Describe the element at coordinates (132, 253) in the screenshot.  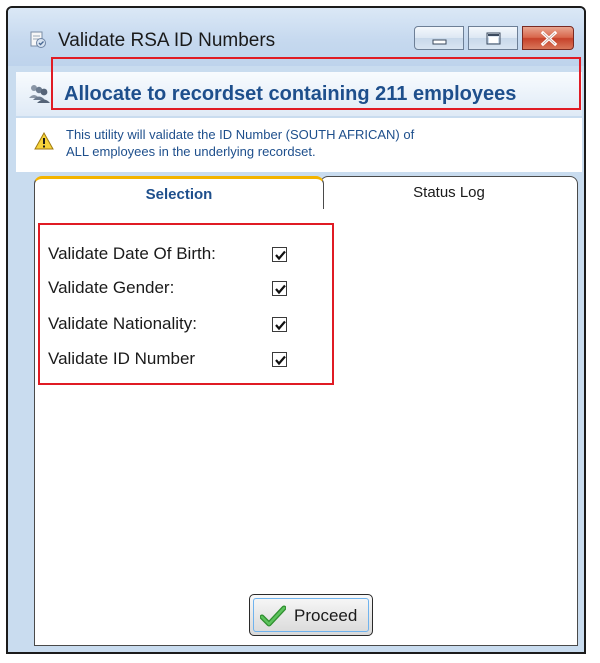
I see `option-label: Validate Date Of Birth:` at that location.